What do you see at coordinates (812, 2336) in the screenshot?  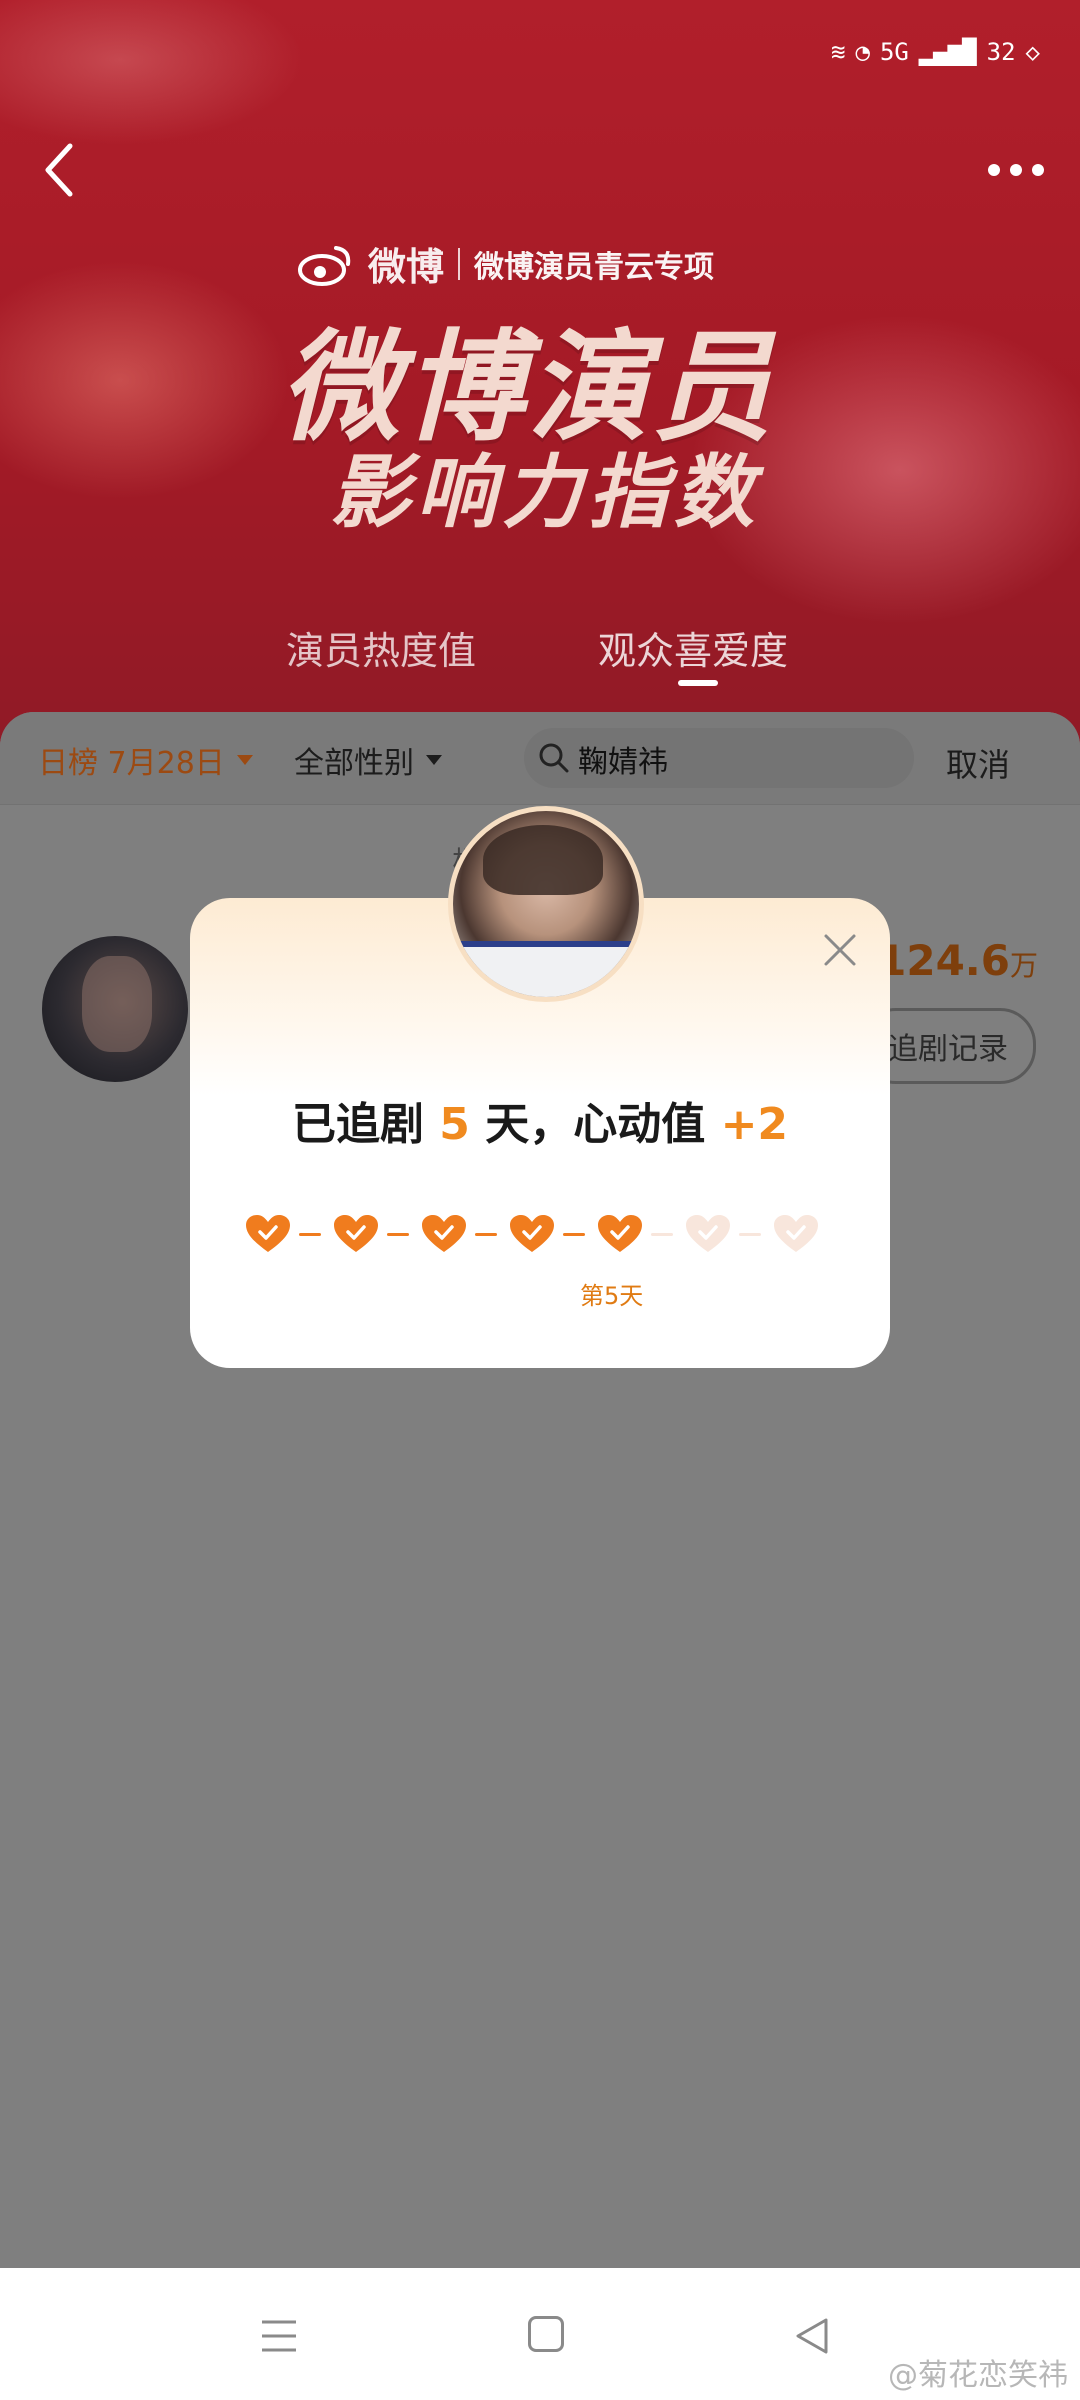 I see `back-icon` at bounding box center [812, 2336].